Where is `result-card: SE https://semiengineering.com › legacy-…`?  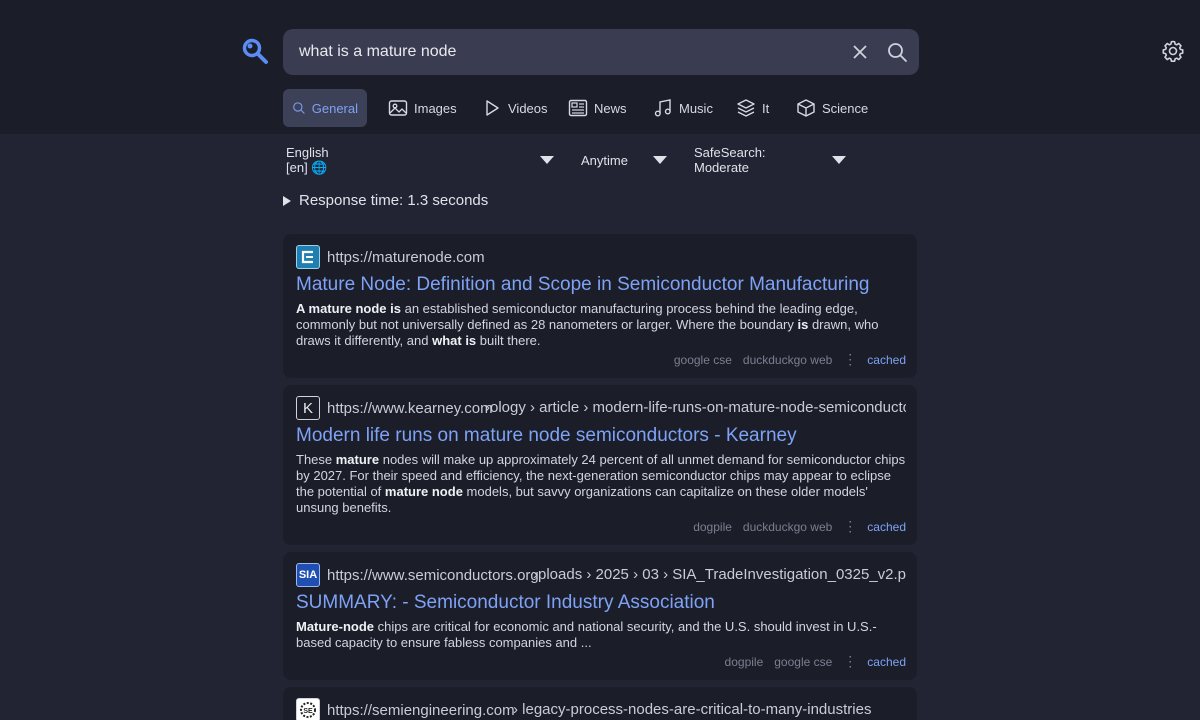 result-card: SE https://semiengineering.com › legacy-… is located at coordinates (600, 703).